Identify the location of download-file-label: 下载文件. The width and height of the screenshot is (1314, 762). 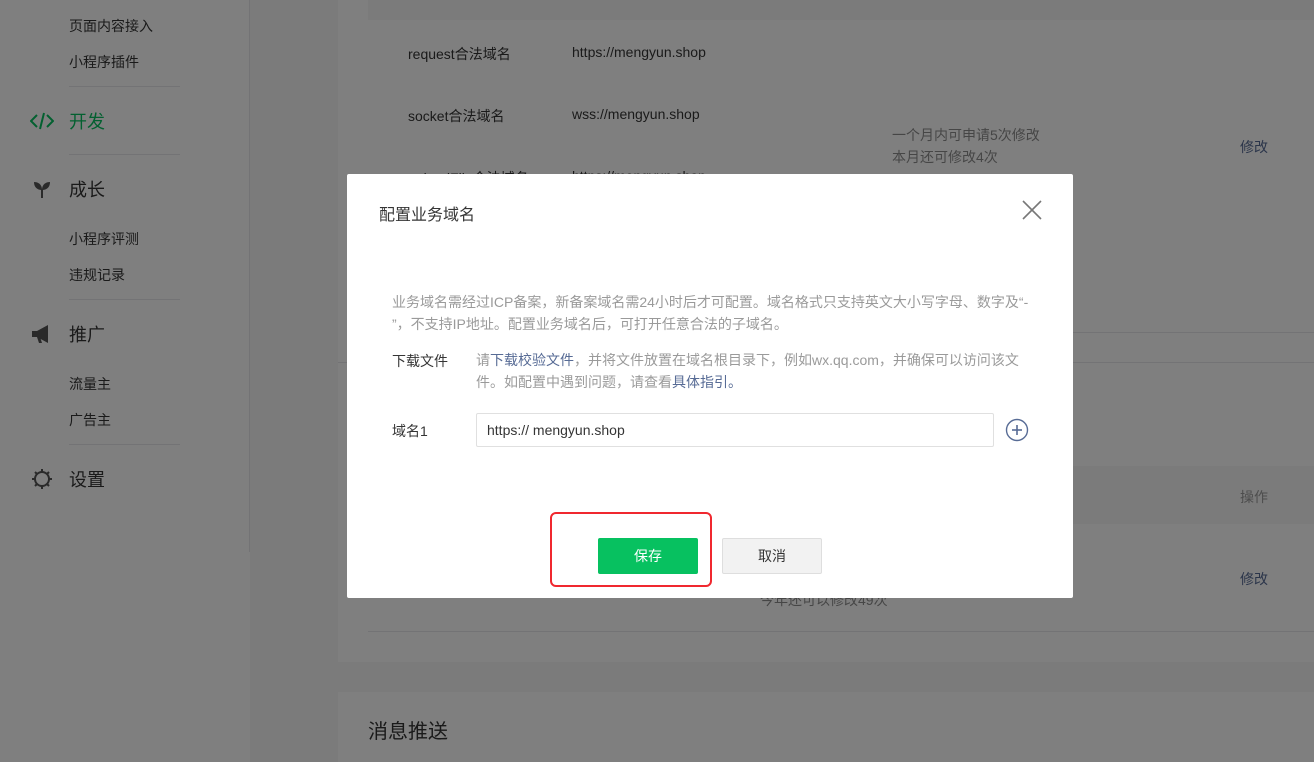
(420, 361).